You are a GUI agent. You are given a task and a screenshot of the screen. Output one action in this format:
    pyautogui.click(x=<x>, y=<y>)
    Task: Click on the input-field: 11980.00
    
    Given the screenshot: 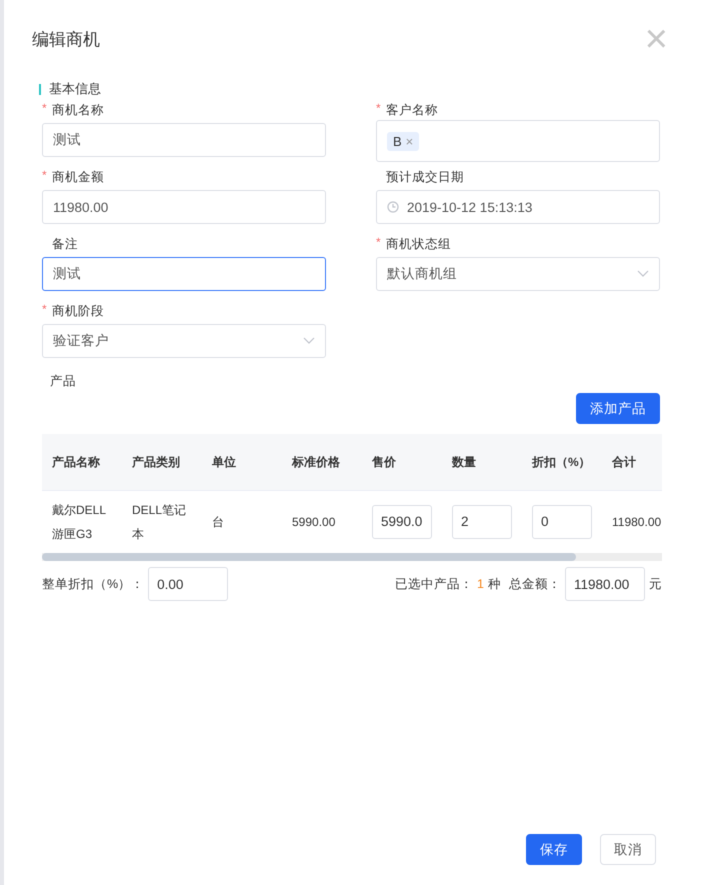 What is the action you would take?
    pyautogui.click(x=184, y=207)
    